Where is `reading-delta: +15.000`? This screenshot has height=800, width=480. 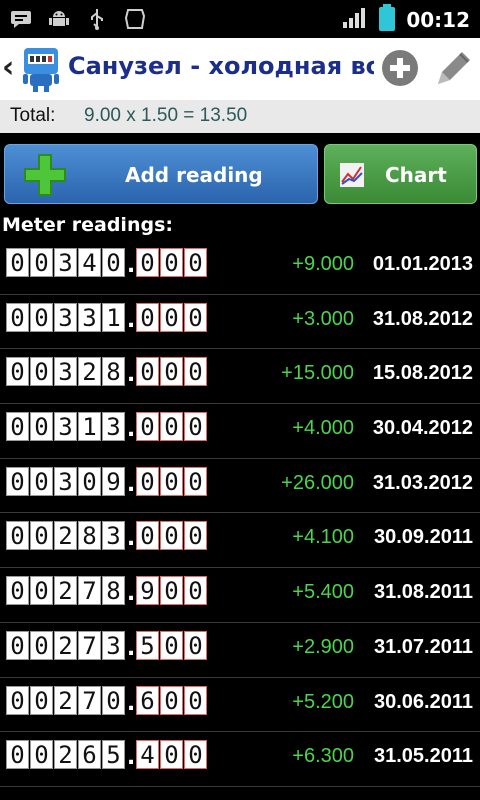 reading-delta: +15.000 is located at coordinates (317, 373).